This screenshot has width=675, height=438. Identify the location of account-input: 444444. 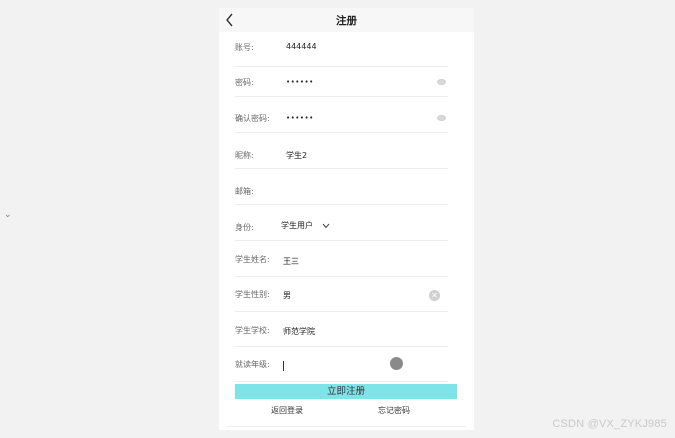
(301, 46).